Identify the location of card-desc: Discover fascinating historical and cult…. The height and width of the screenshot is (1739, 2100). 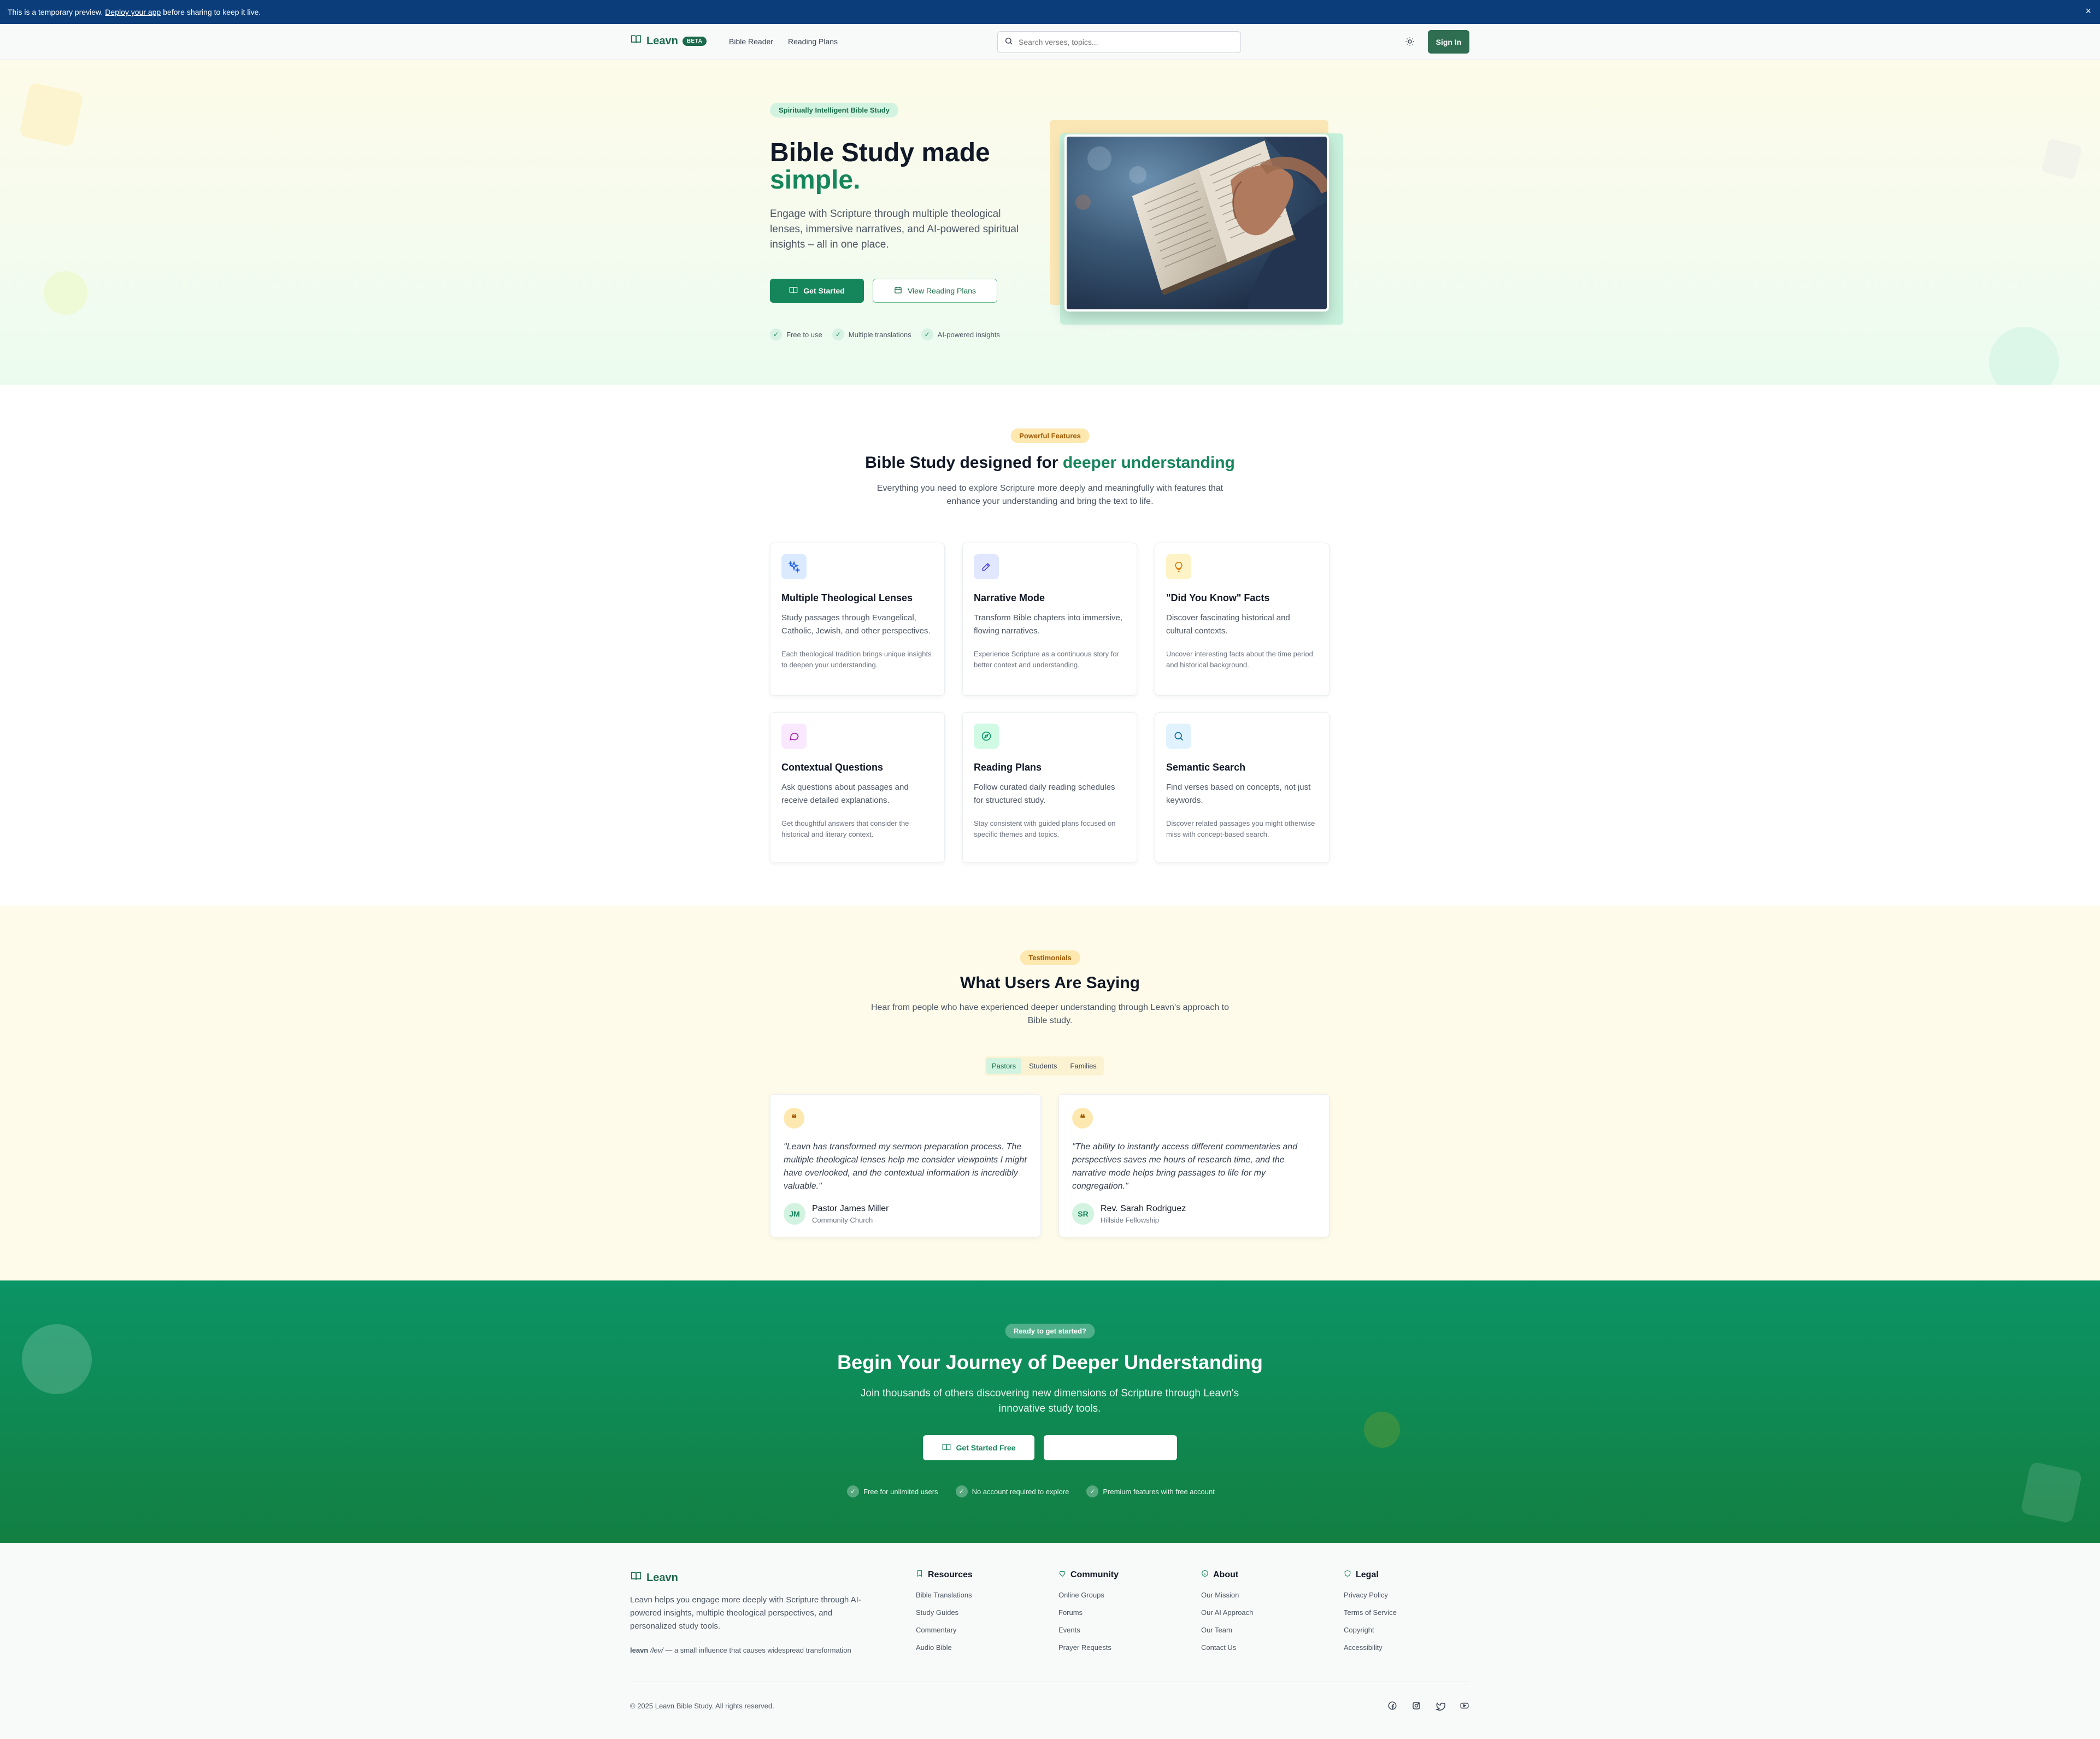
(1228, 624).